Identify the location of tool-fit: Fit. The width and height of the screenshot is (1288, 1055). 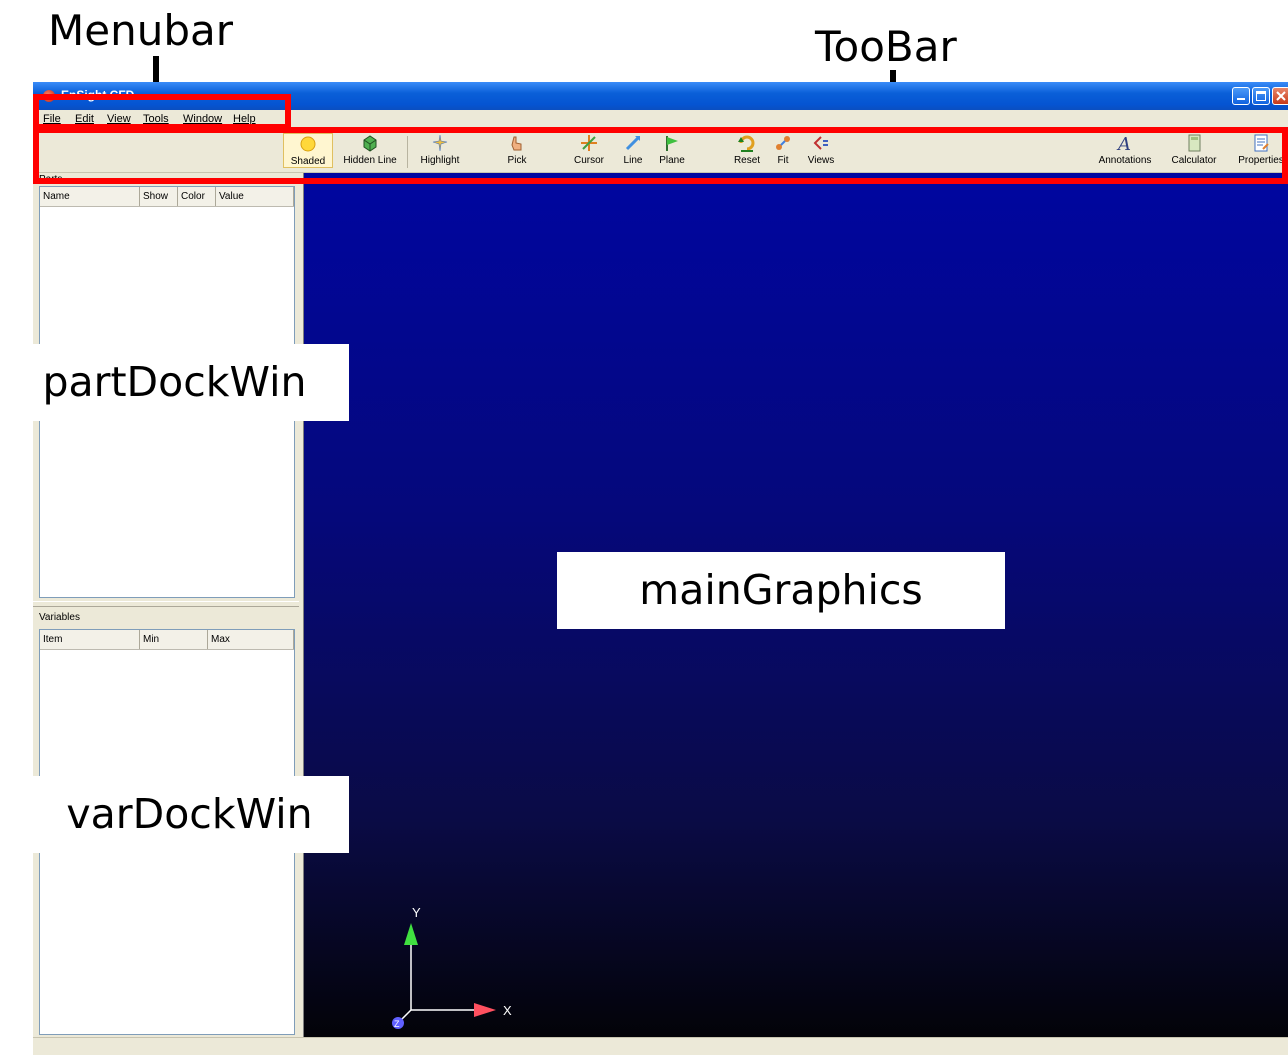
(783, 149).